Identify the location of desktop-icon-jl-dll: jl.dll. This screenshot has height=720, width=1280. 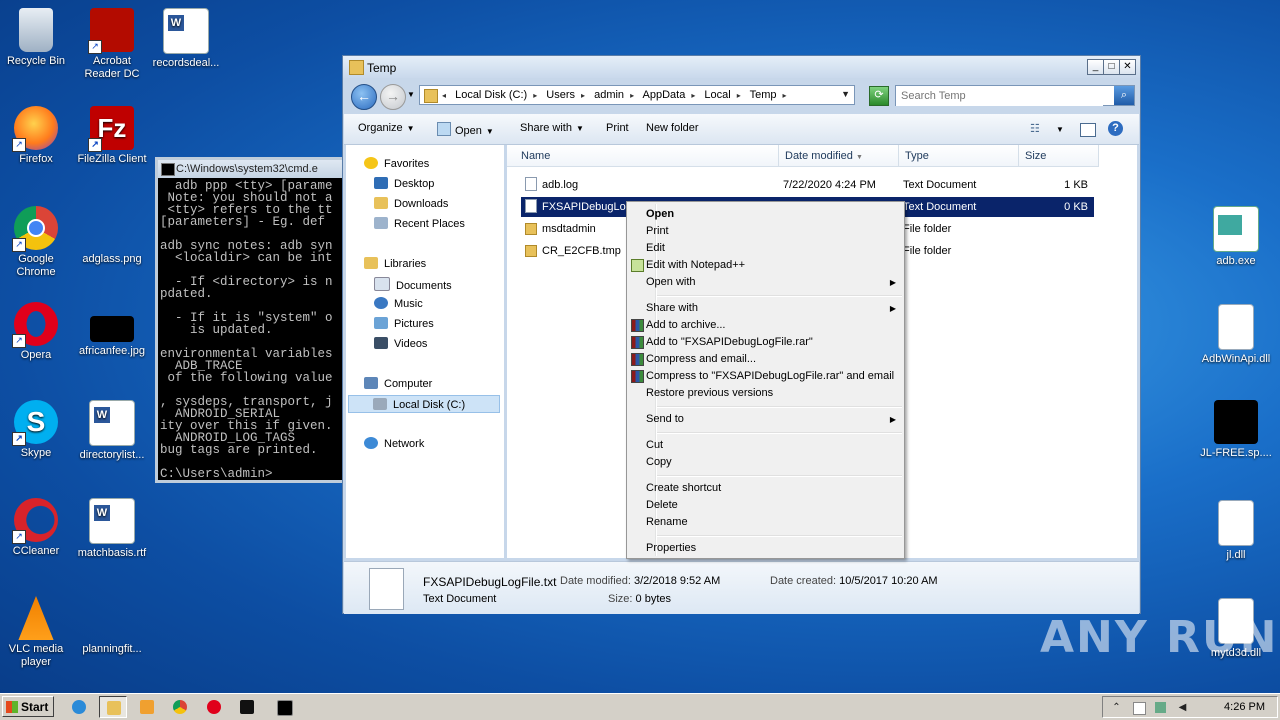
(1236, 531).